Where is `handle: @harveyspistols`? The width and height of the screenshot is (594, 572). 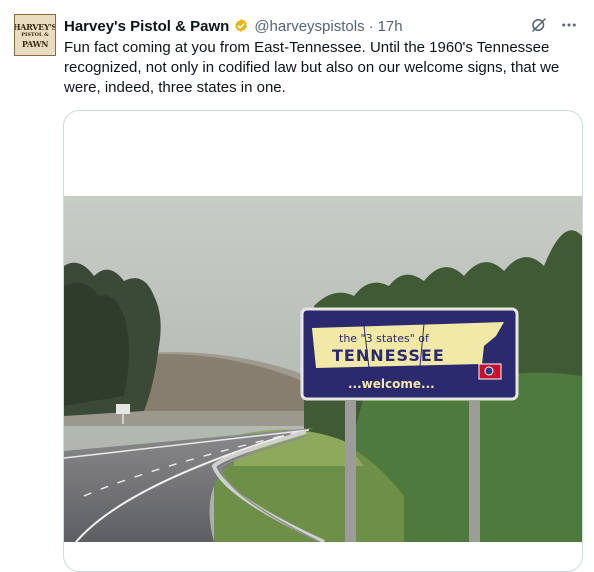 handle: @harveyspistols is located at coordinates (309, 26).